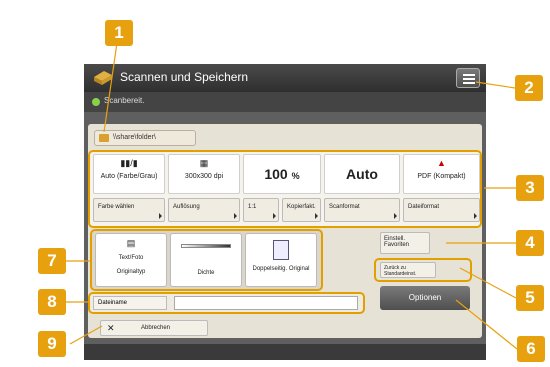  I want to click on callout-badge: 9, so click(52, 344).